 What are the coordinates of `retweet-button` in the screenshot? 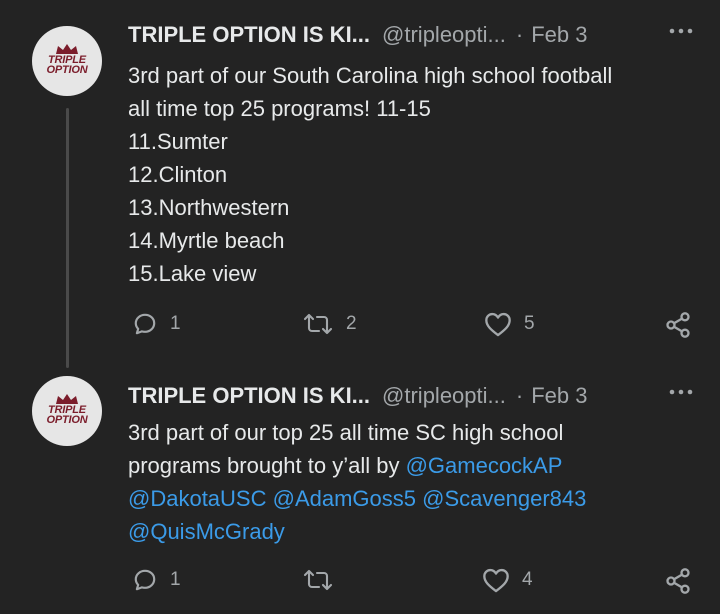 It's located at (324, 580).